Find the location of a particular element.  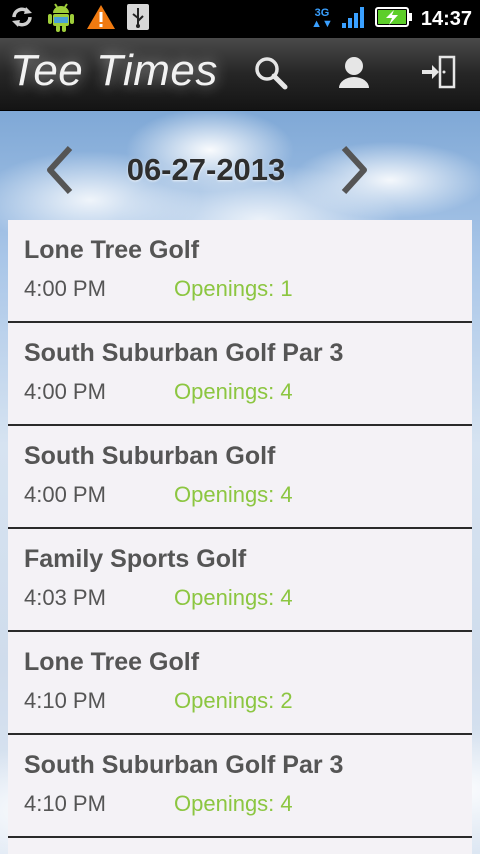

warning-icon is located at coordinates (101, 19).